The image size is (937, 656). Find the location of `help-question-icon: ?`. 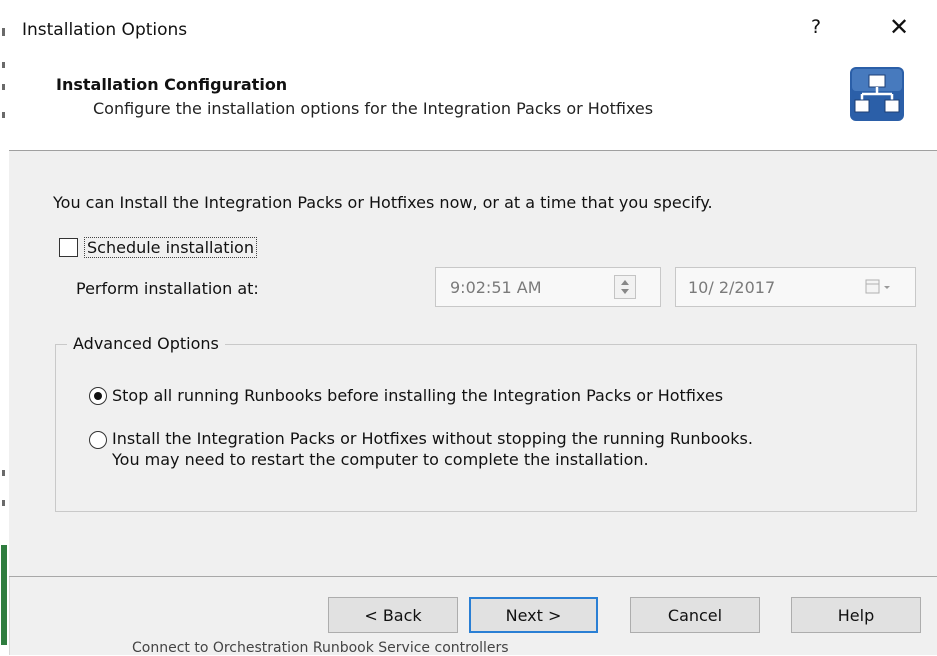

help-question-icon: ? is located at coordinates (816, 27).